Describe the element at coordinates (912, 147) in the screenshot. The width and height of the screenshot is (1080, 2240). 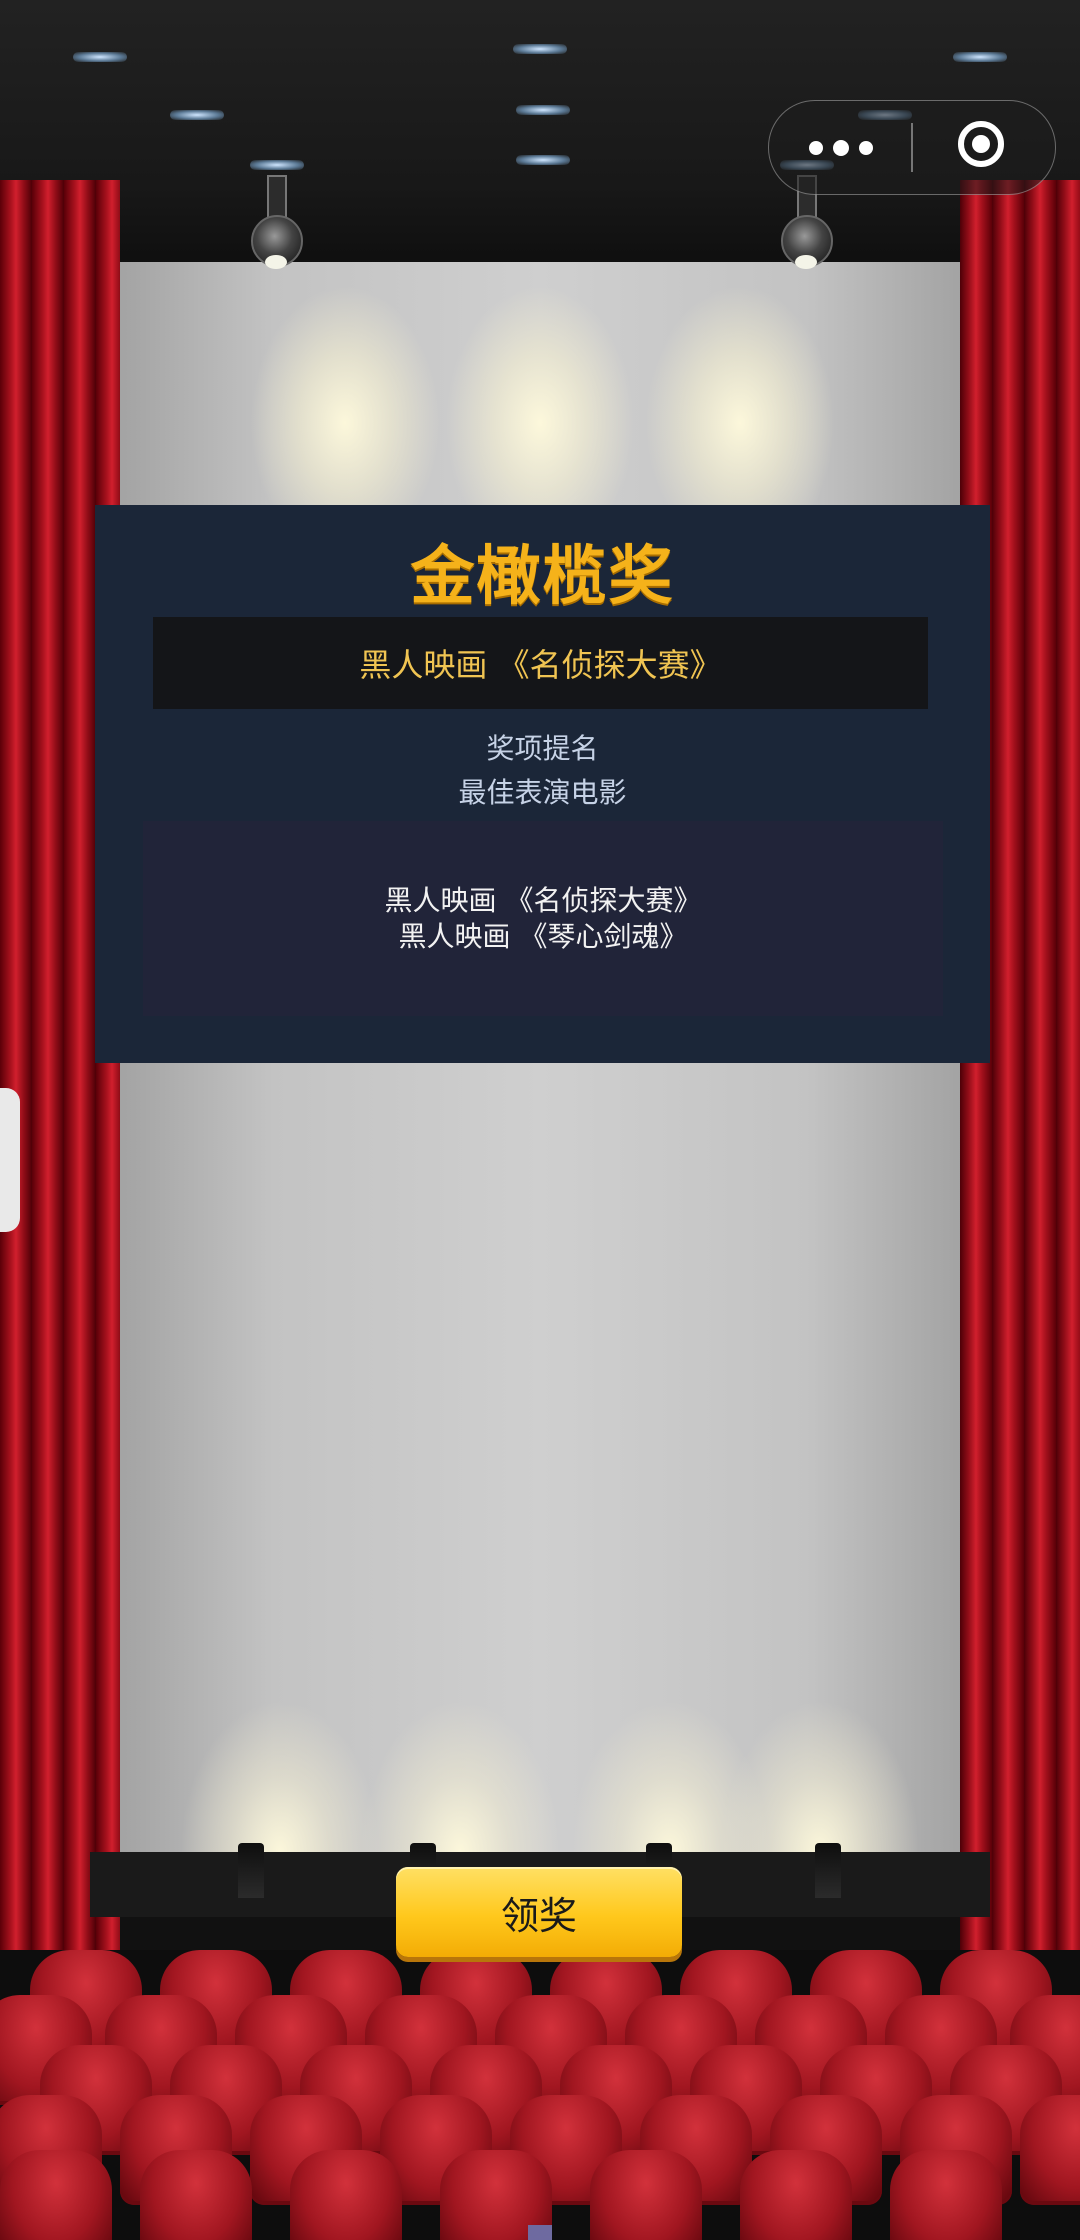
I see `mini-program-capsule` at that location.